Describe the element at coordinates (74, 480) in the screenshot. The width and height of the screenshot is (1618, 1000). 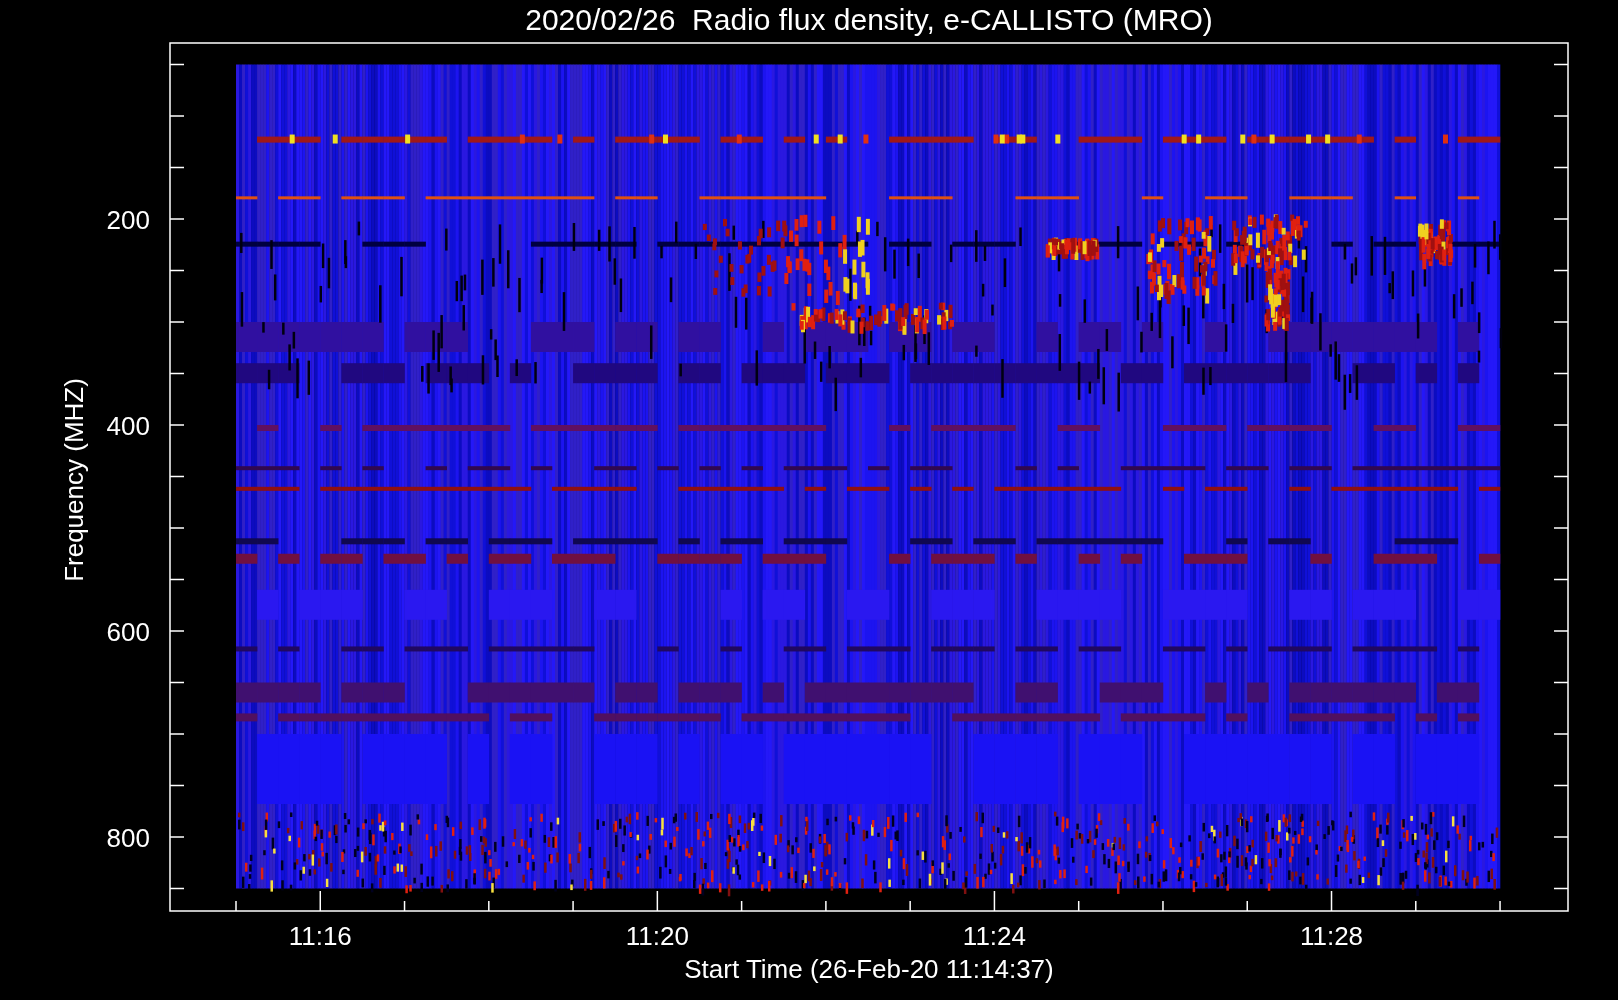
I see `y-axis-label: Frequency (MHZ)` at that location.